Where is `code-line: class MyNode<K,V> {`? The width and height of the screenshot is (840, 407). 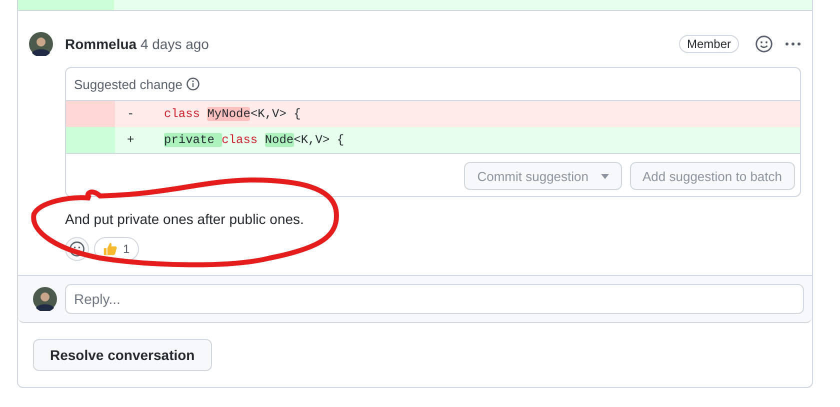
code-line: class MyNode<K,V> { is located at coordinates (232, 114).